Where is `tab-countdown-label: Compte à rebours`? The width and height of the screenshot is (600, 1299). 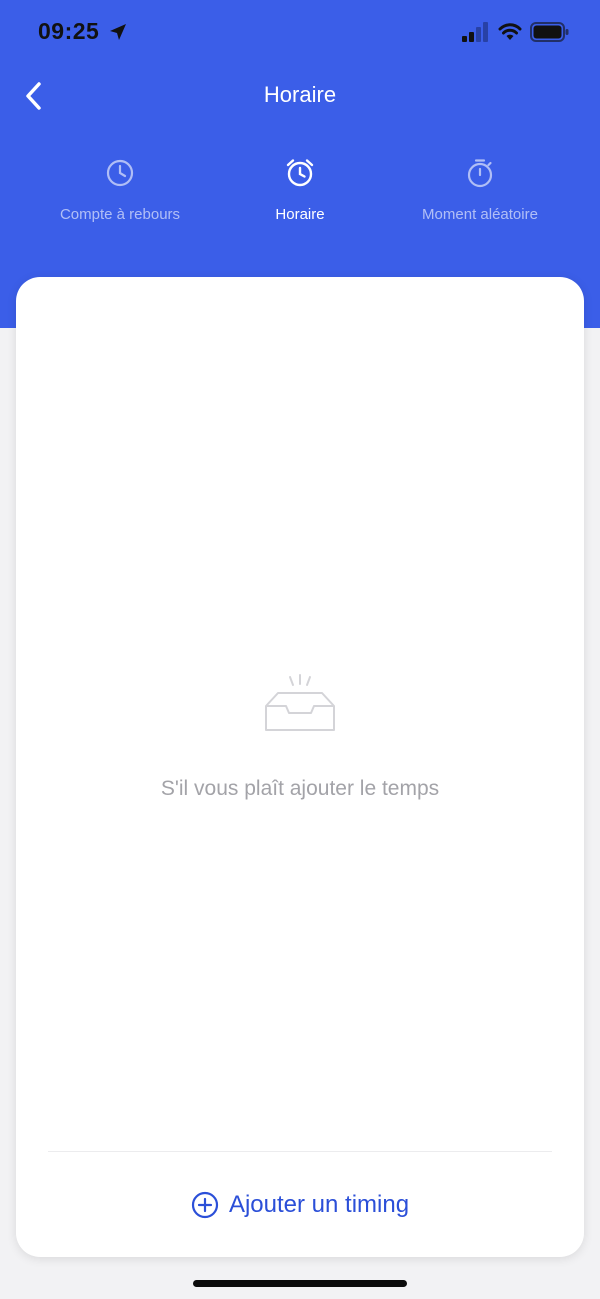 tab-countdown-label: Compte à rebours is located at coordinates (120, 214).